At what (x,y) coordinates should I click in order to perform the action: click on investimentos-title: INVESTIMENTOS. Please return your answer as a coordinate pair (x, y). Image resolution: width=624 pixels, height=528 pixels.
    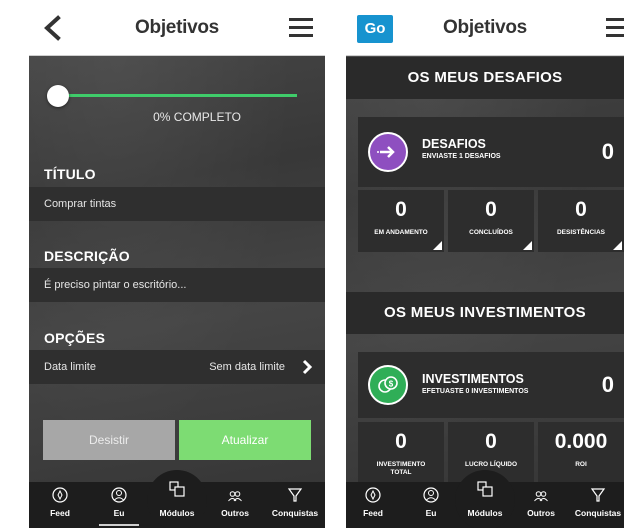
    Looking at the image, I should click on (473, 379).